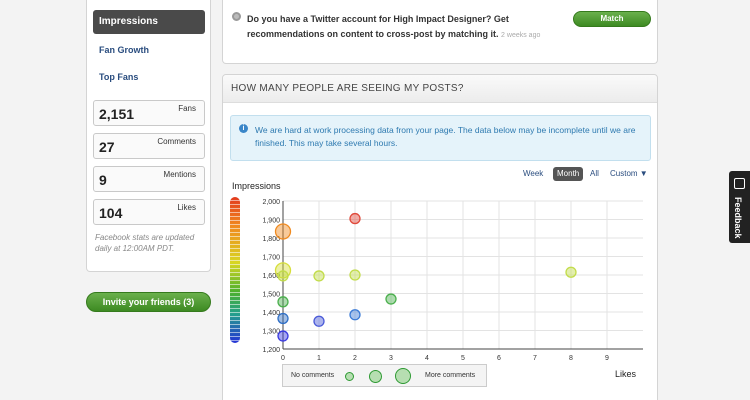 This screenshot has height=400, width=750. I want to click on legend-dot-large, so click(403, 376).